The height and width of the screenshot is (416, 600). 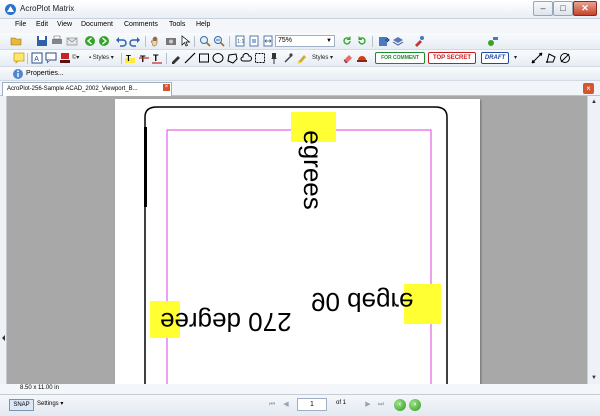 What do you see at coordinates (254, 41) in the screenshot?
I see `fit-page-icon` at bounding box center [254, 41].